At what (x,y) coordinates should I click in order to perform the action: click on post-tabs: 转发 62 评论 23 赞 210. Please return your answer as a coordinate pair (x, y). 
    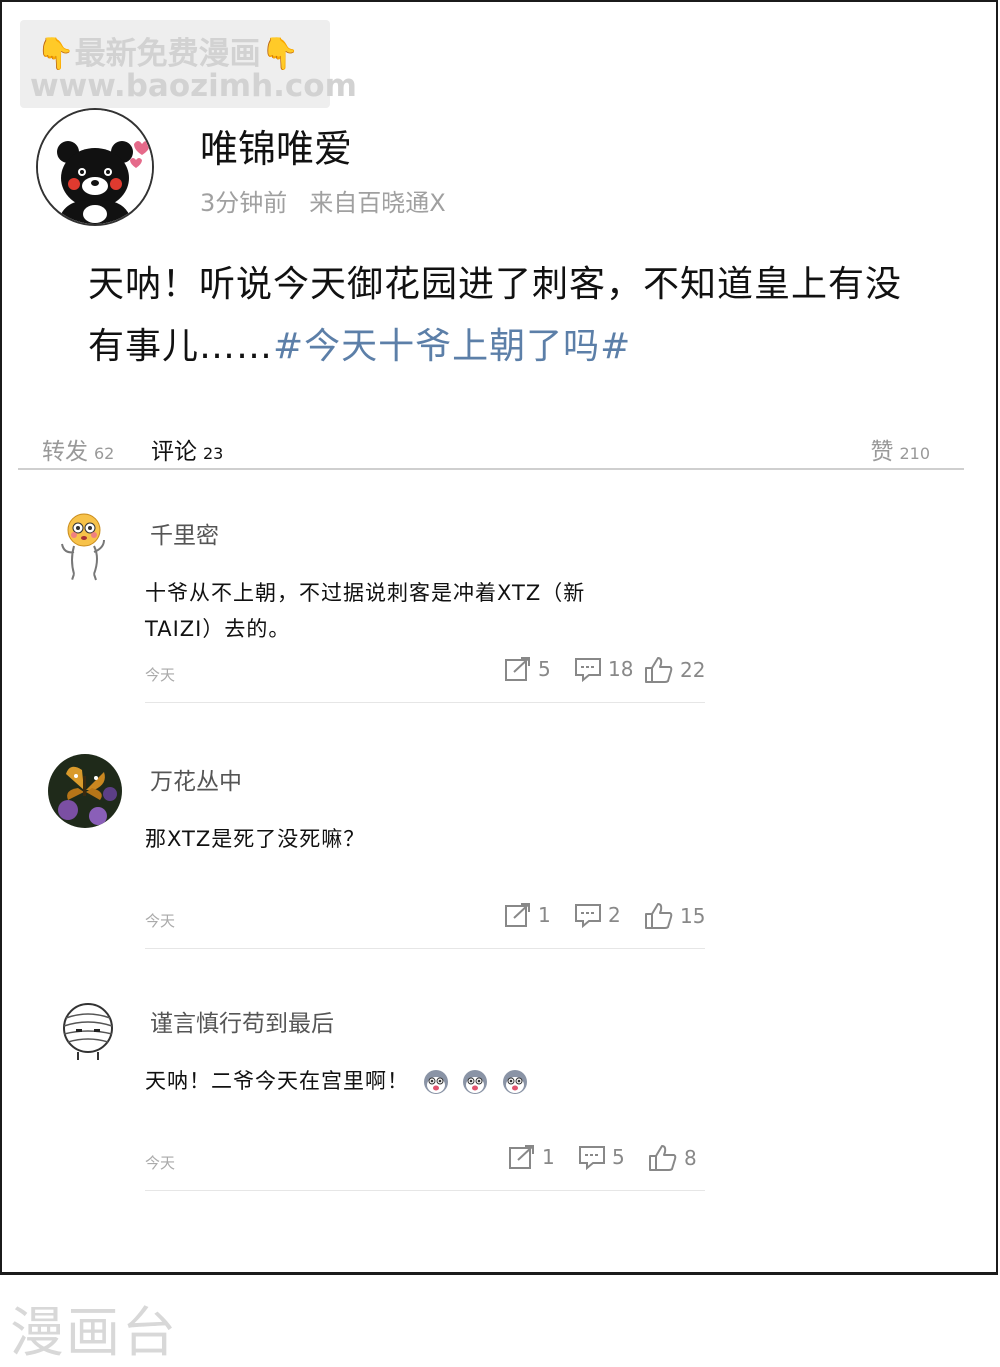
    Looking at the image, I should click on (491, 449).